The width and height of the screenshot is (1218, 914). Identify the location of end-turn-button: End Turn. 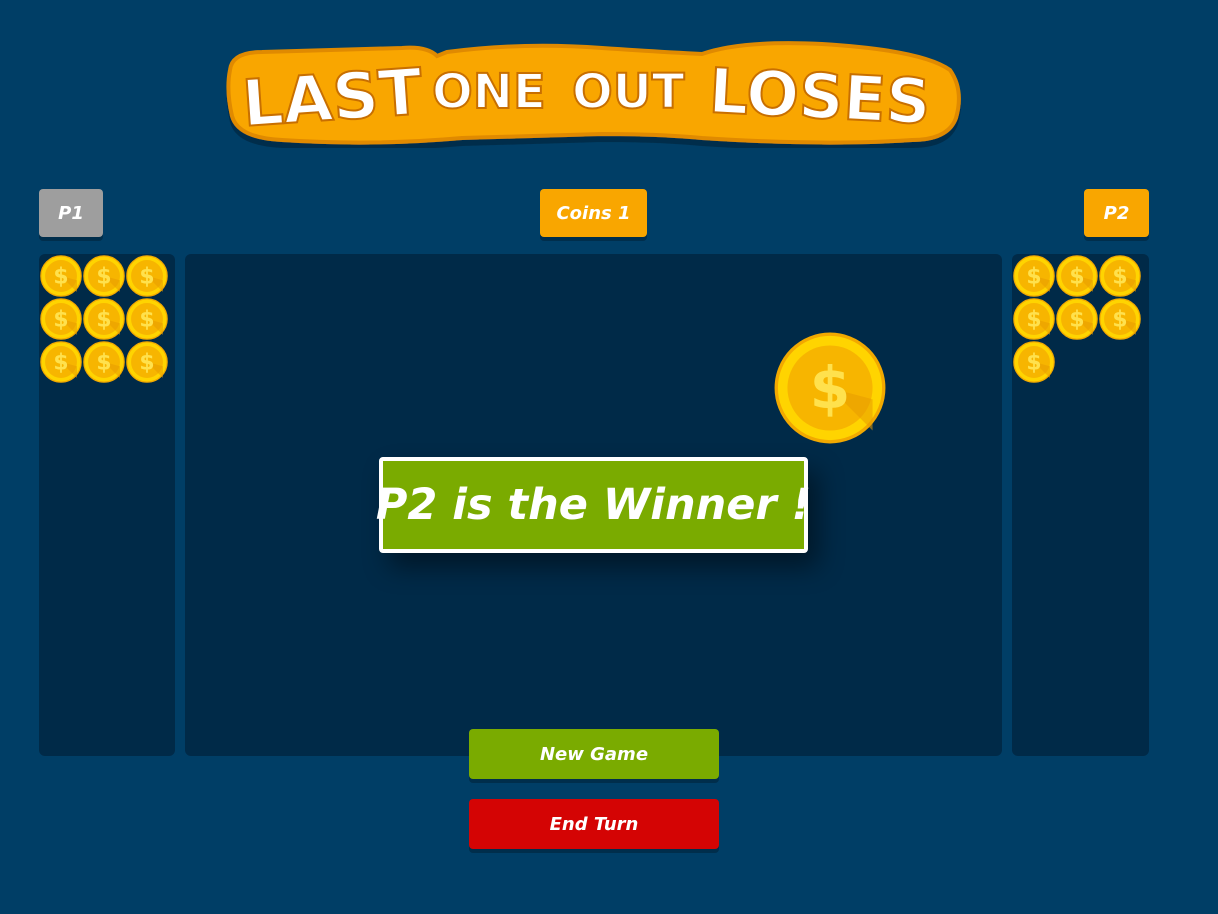
(594, 824).